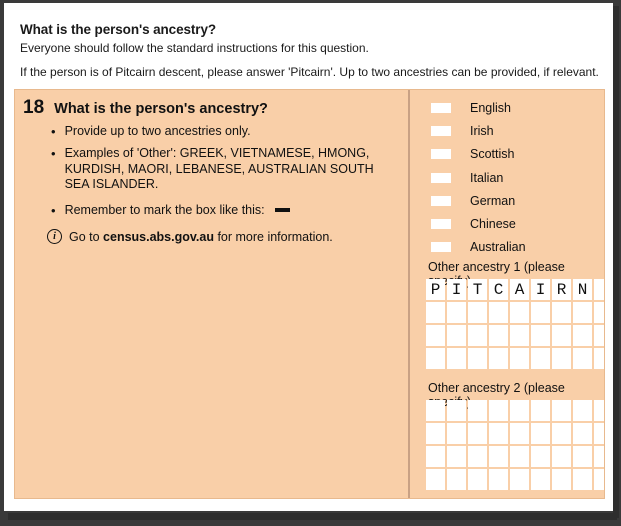 This screenshot has width=621, height=526. I want to click on checkbox-australian, so click(441, 247).